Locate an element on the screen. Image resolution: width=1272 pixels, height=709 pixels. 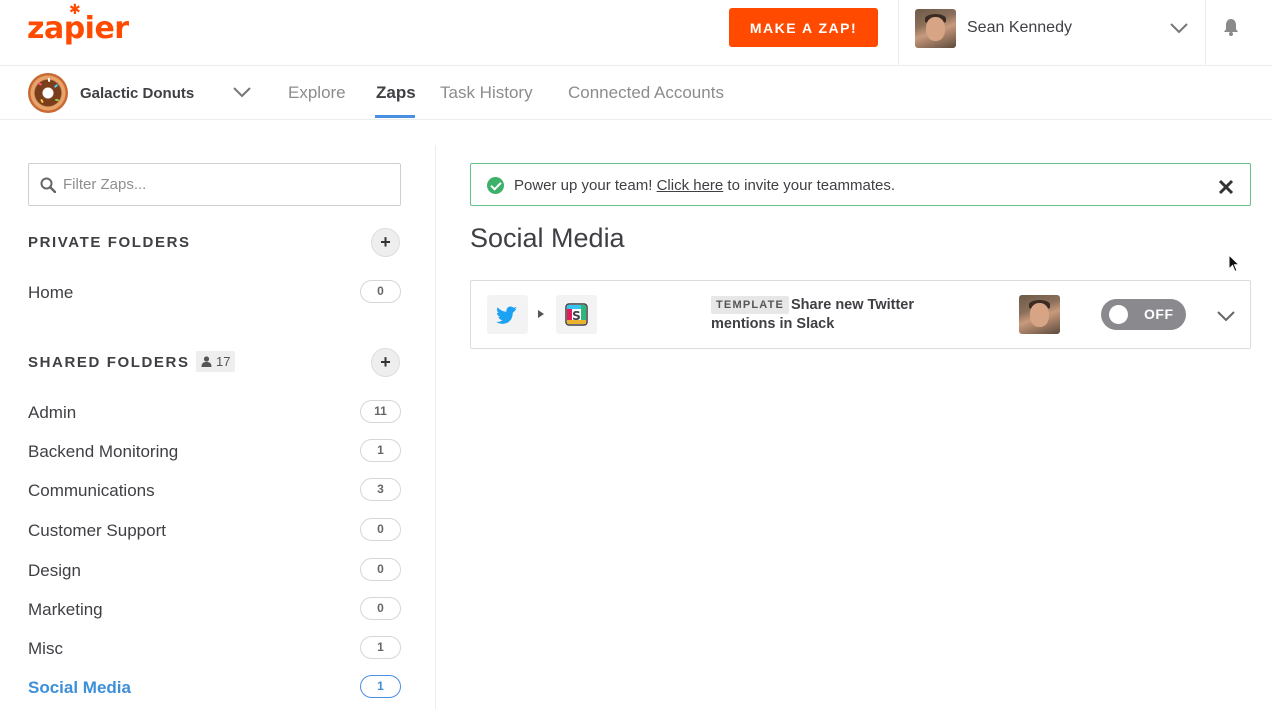
folder-name: Design is located at coordinates (54, 570).